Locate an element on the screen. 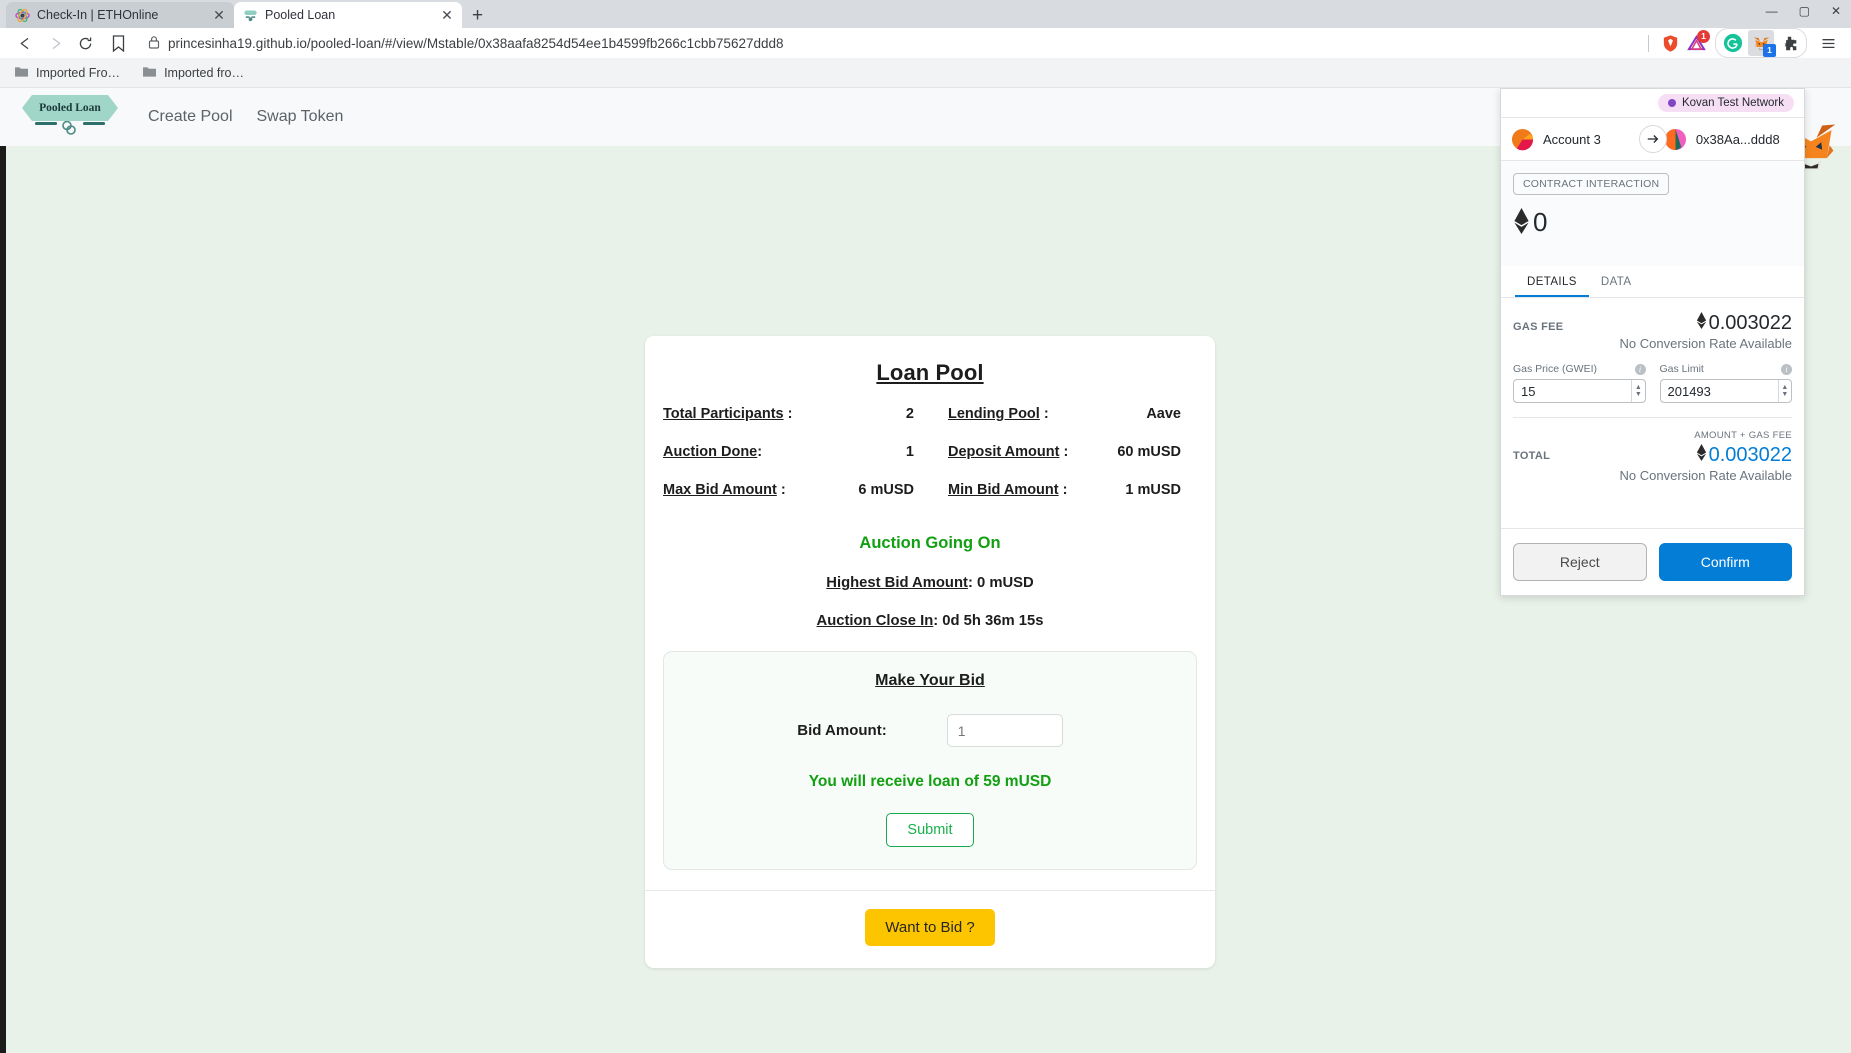 The image size is (1851, 1053). bid-amount-row: Bid Amount: is located at coordinates (930, 730).